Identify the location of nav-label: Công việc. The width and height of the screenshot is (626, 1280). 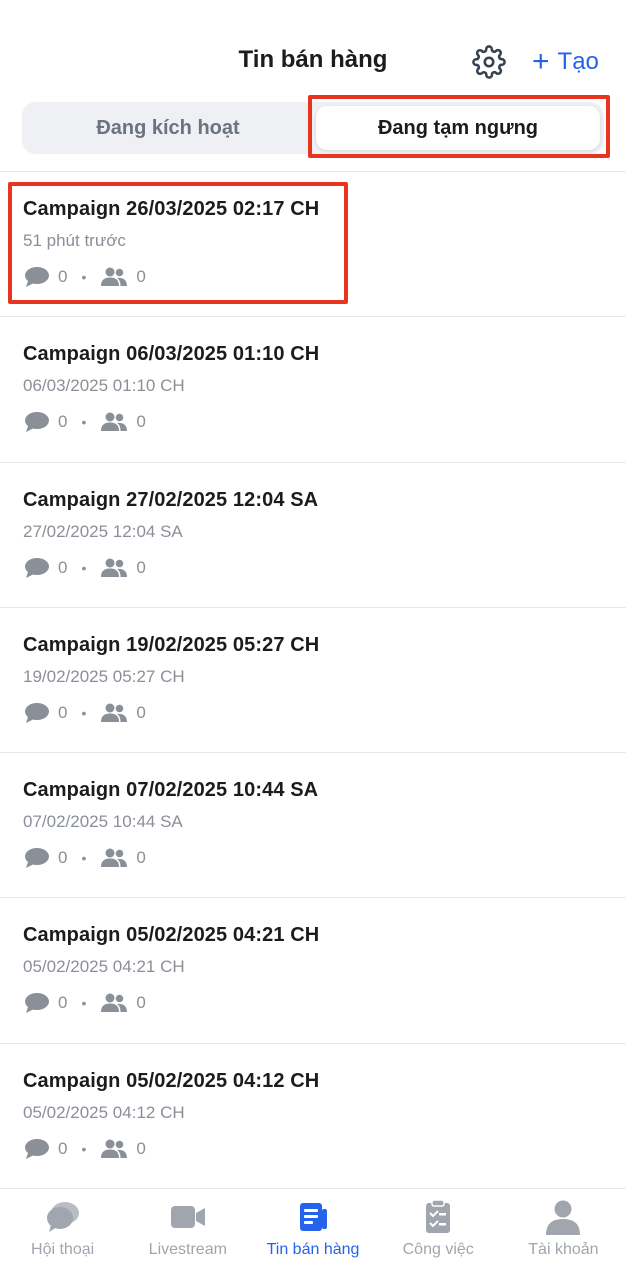
(438, 1249).